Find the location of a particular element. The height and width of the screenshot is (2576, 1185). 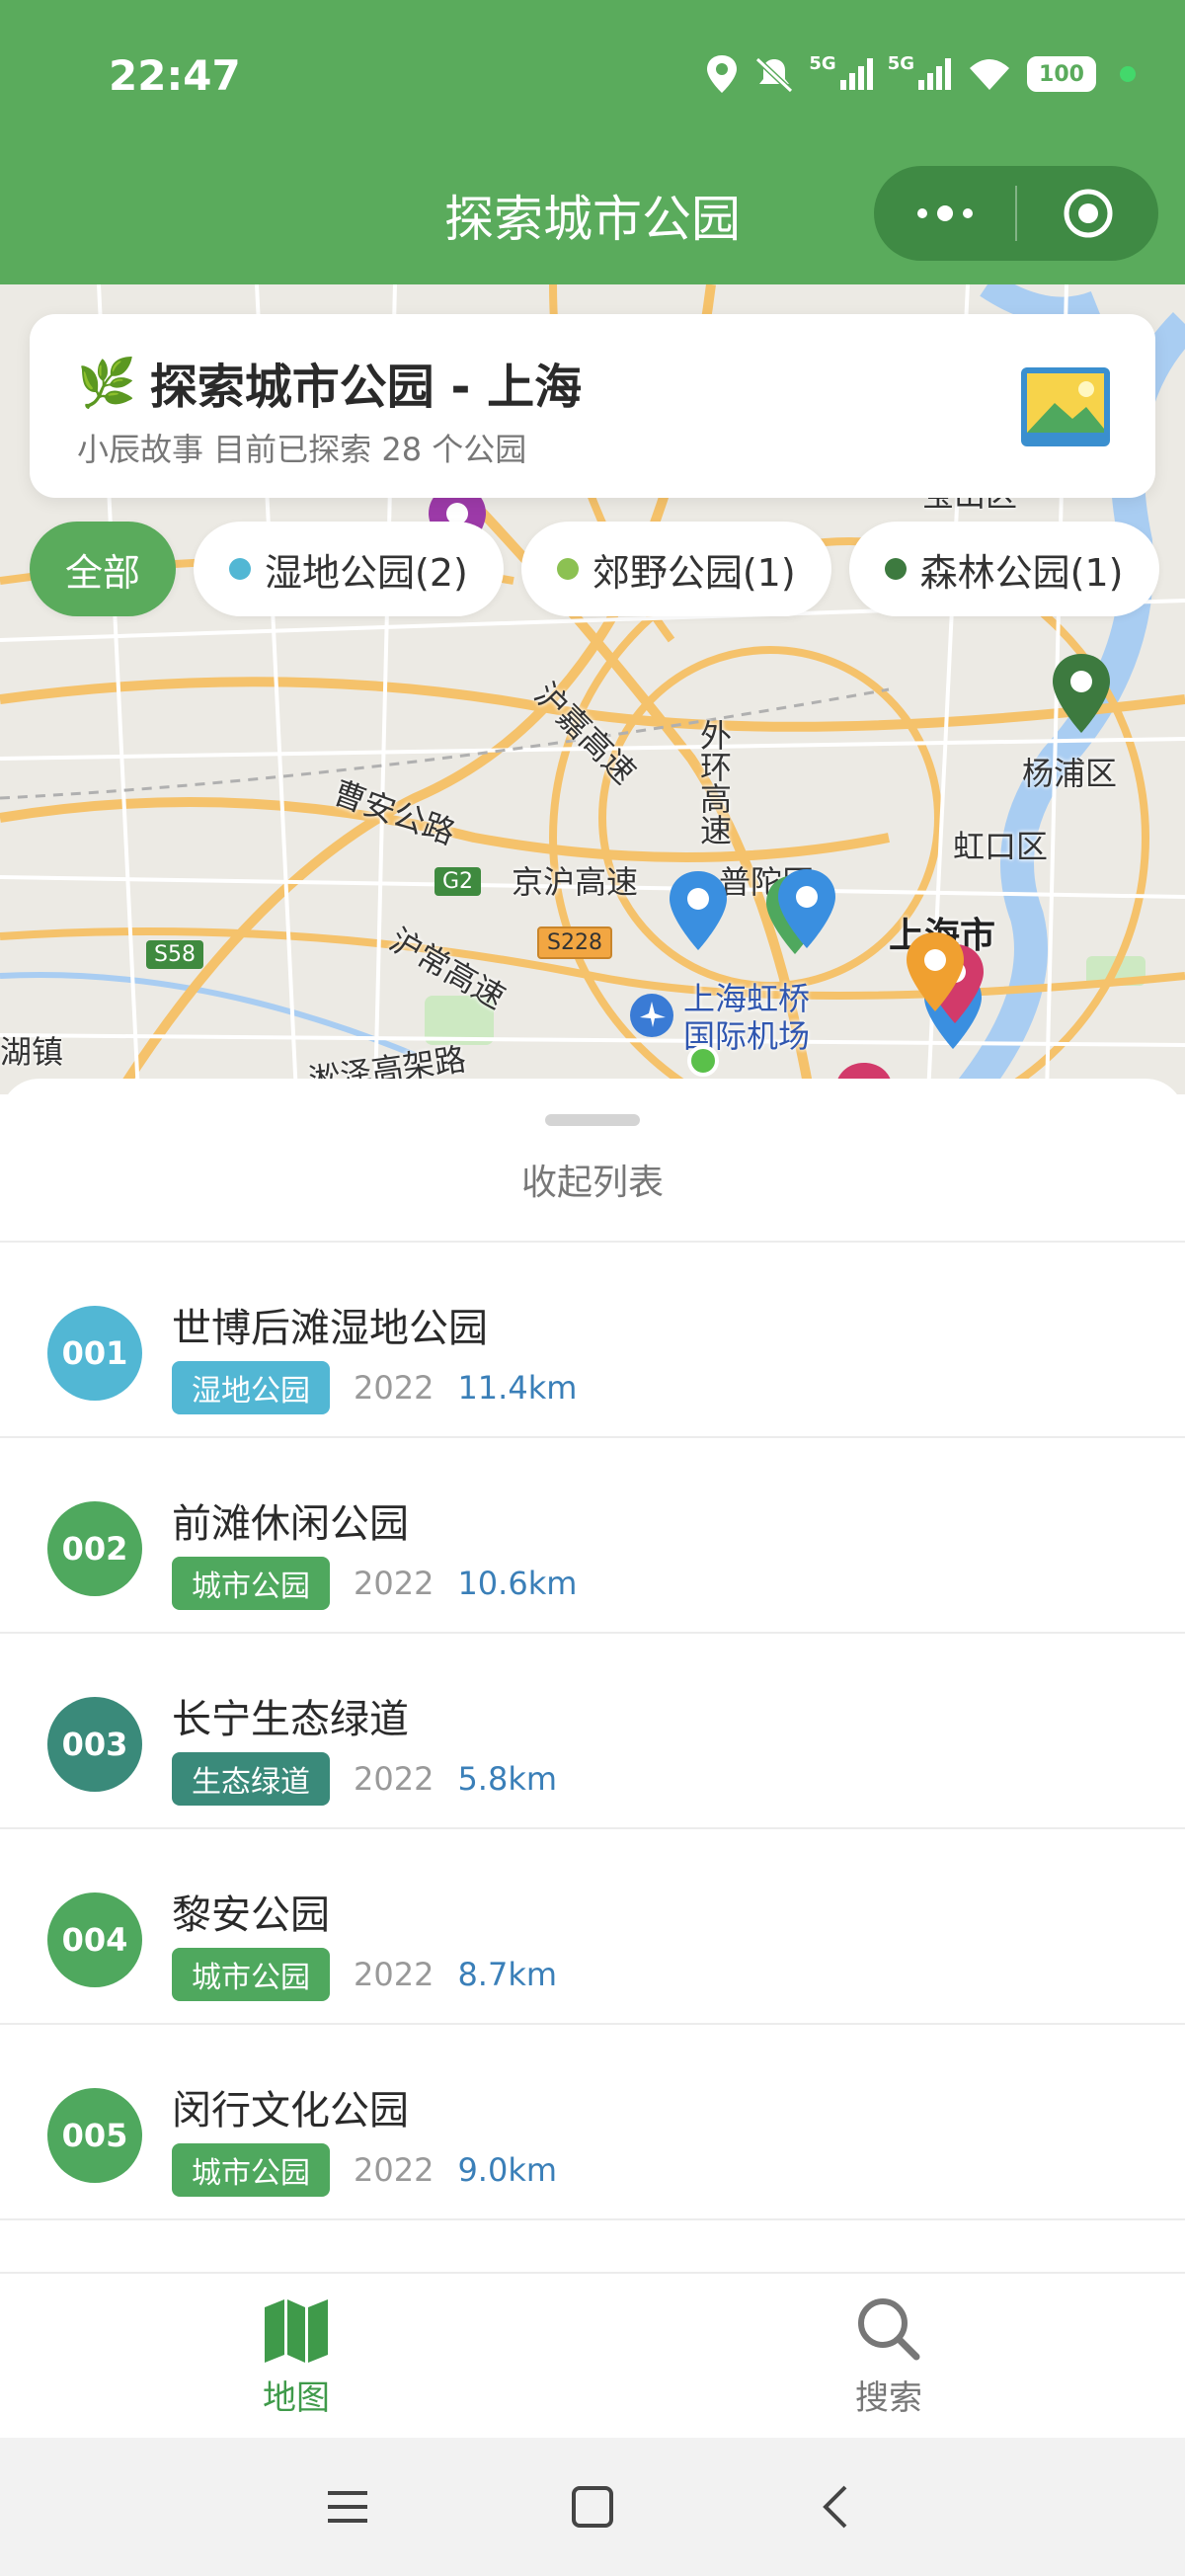

wetland-dot-icon is located at coordinates (241, 569).